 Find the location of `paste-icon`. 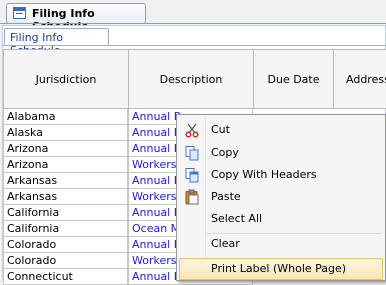

paste-icon is located at coordinates (192, 197).